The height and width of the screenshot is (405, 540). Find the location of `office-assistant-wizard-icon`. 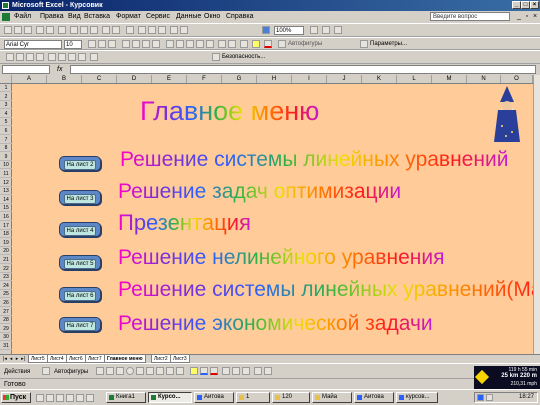

office-assistant-wizard-icon is located at coordinates (507, 114).